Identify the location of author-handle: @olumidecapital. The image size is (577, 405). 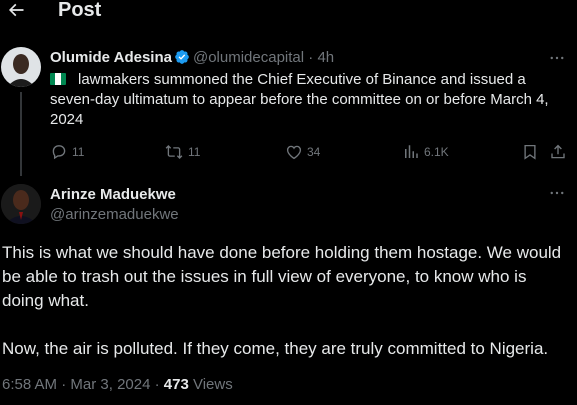
(248, 57).